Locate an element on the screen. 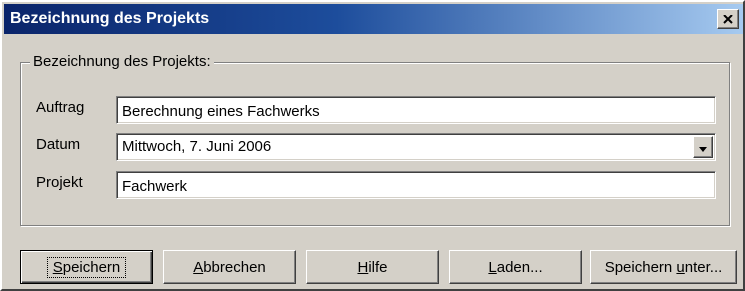  hilfe-button: Hilfe is located at coordinates (372, 267).